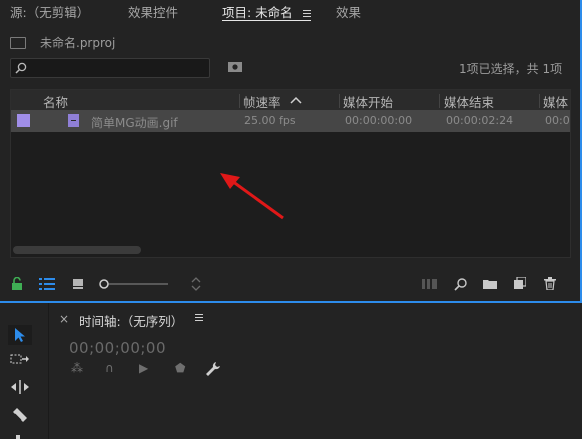  I want to click on label-color-swatch, so click(23, 120).